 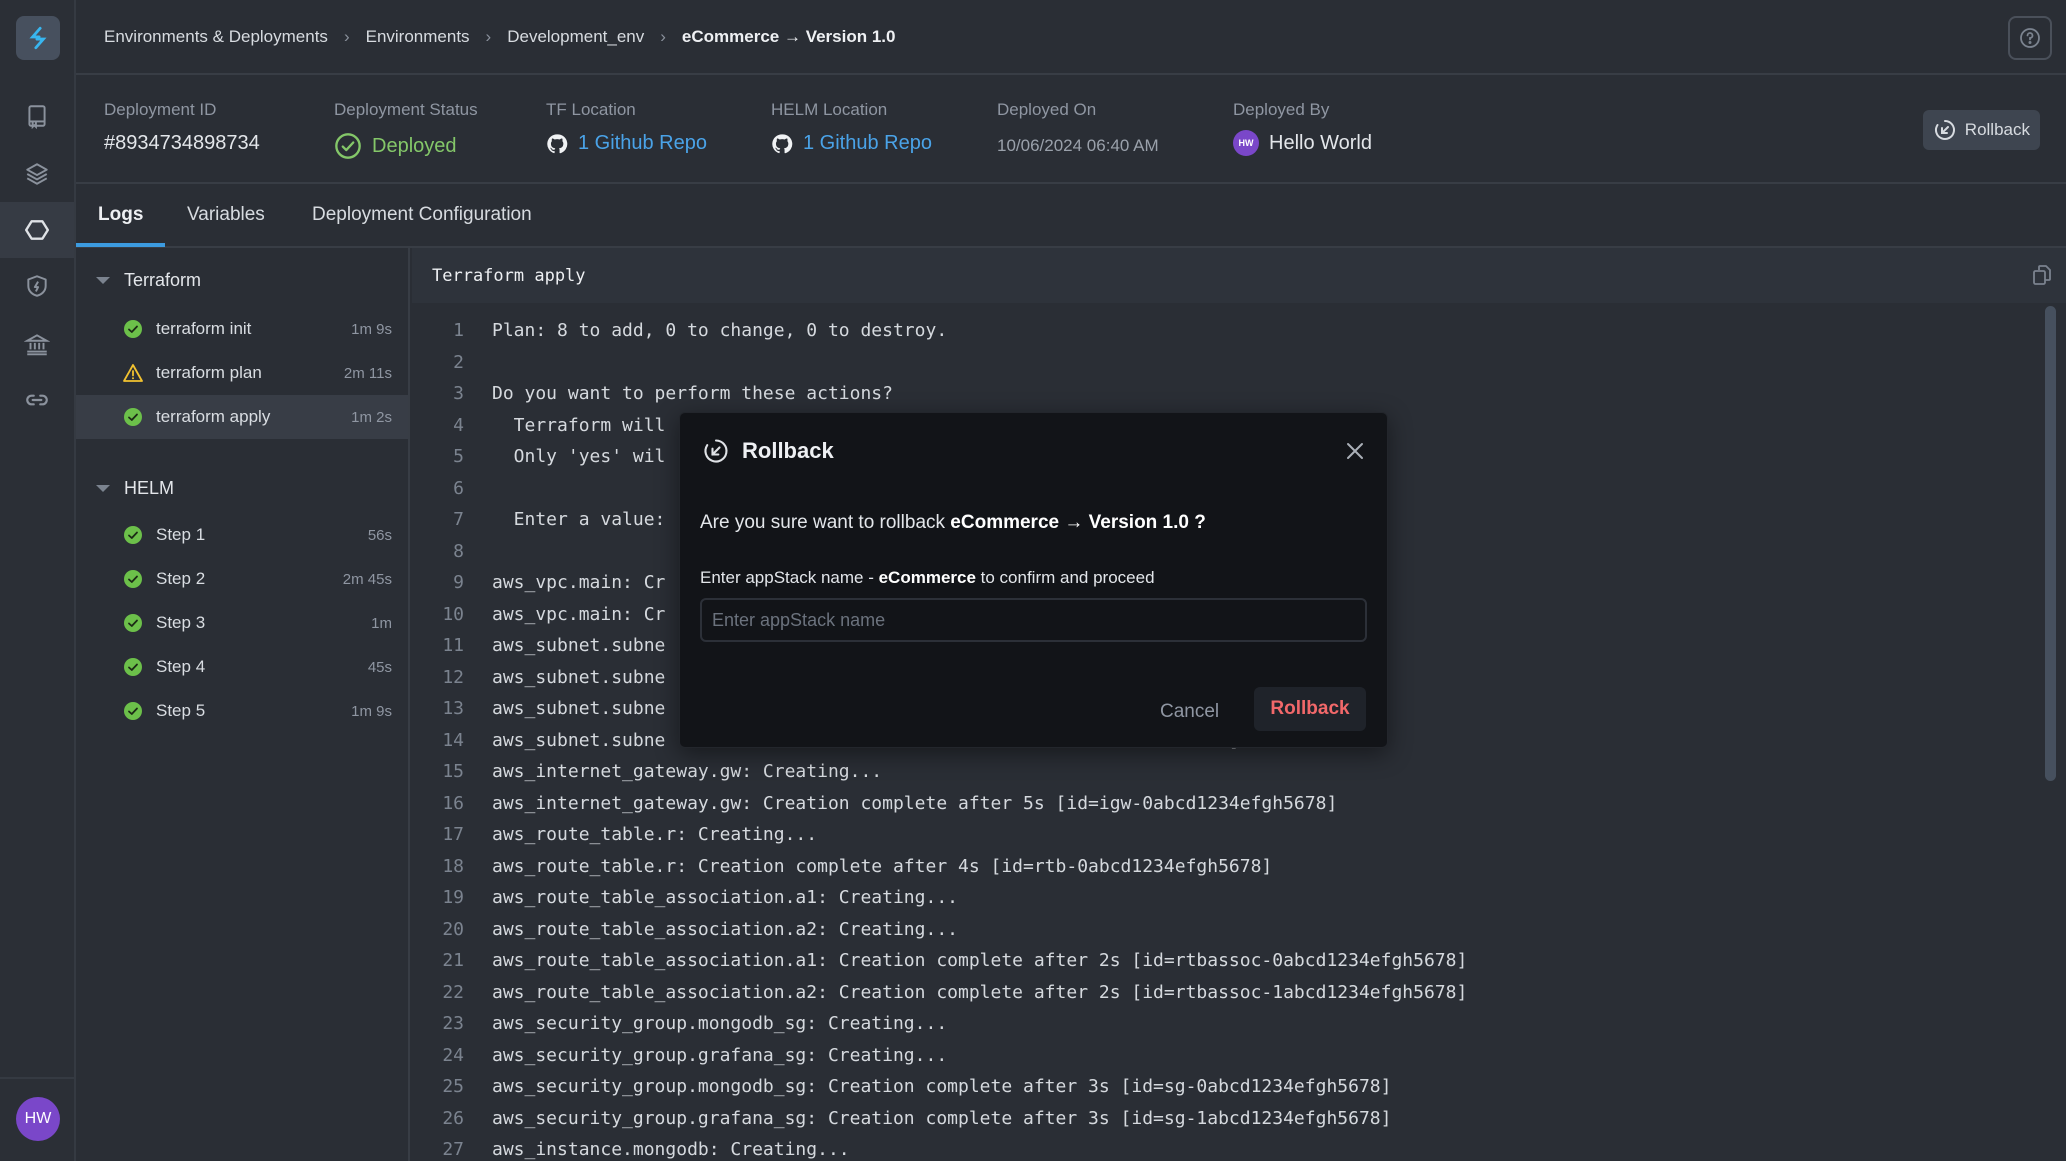 What do you see at coordinates (453, 1150) in the screenshot?
I see `line-number: 27` at bounding box center [453, 1150].